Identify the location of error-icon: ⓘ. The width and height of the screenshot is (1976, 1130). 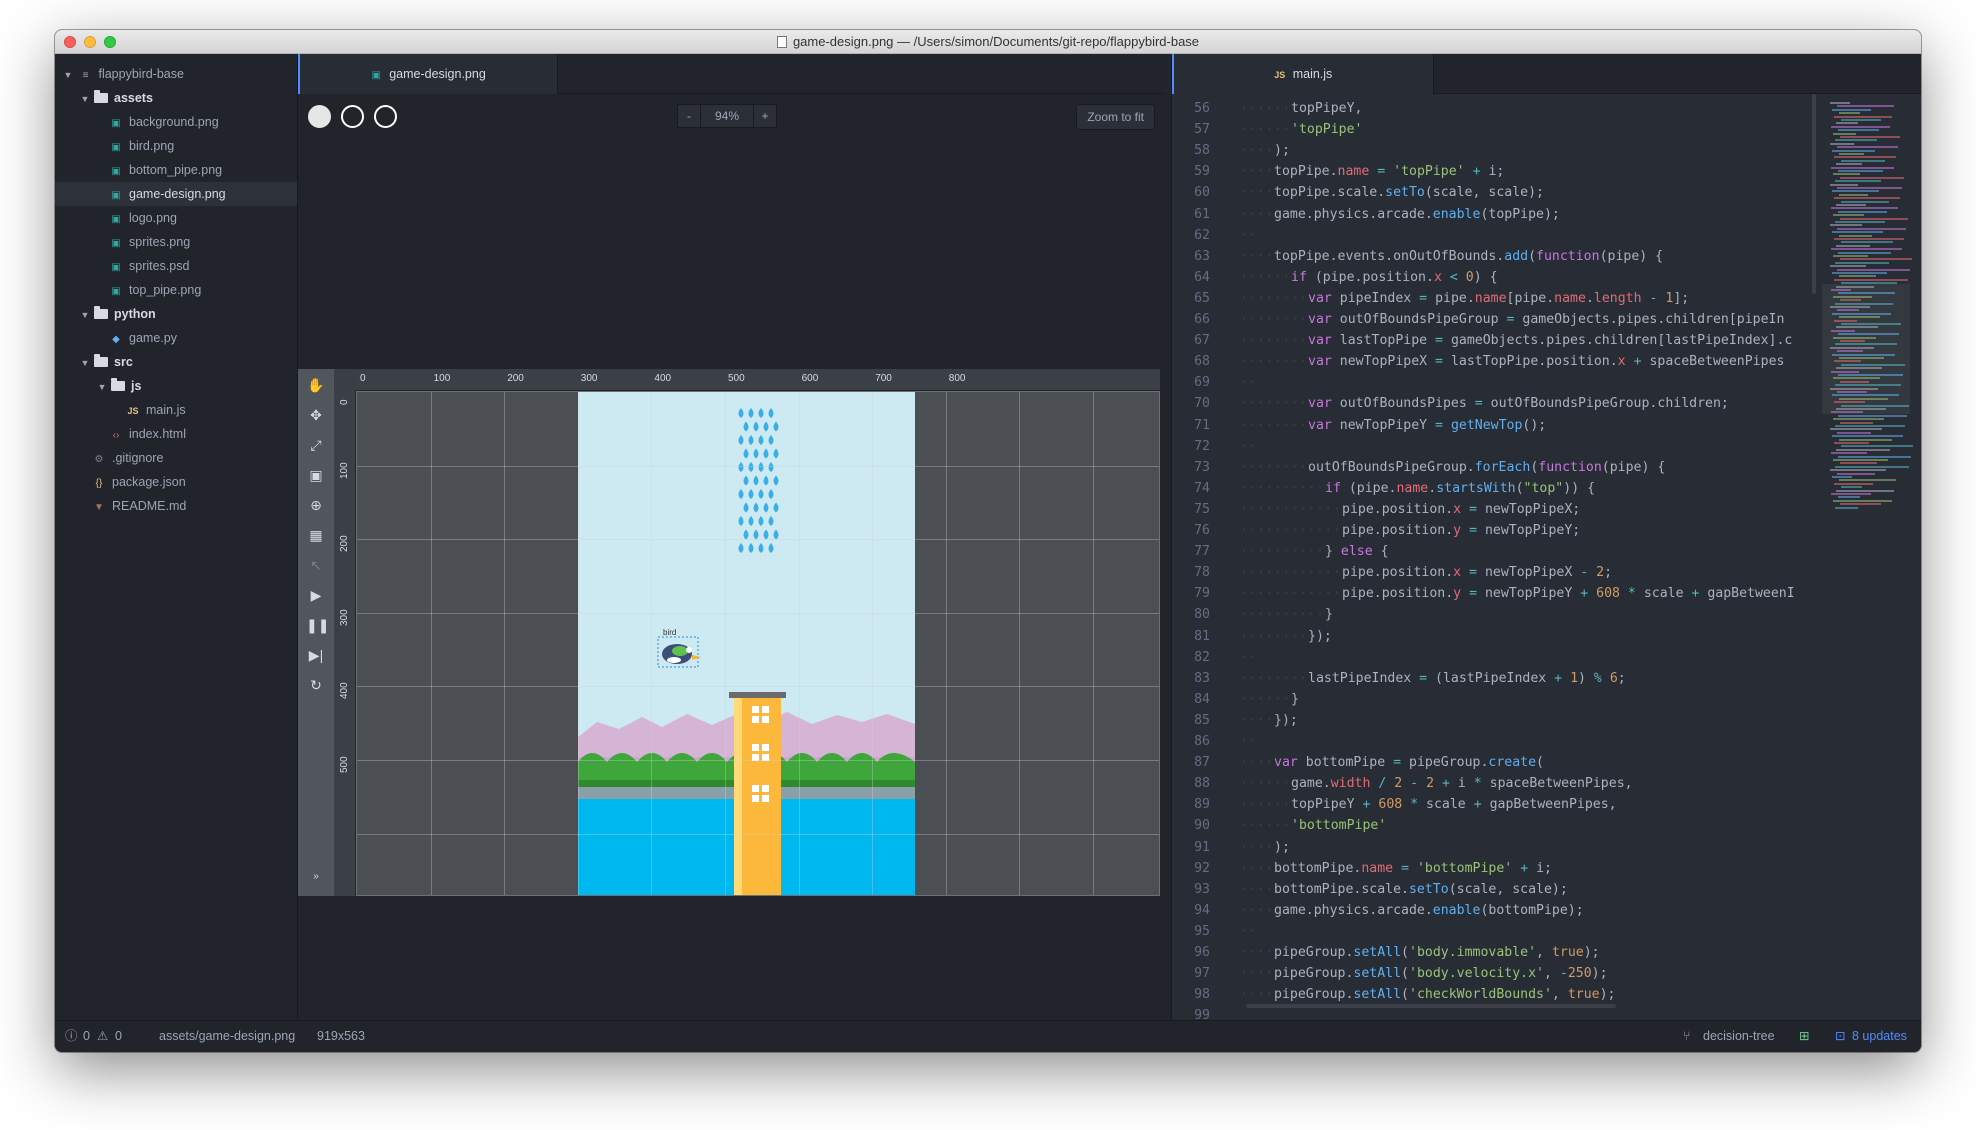
(71, 1036).